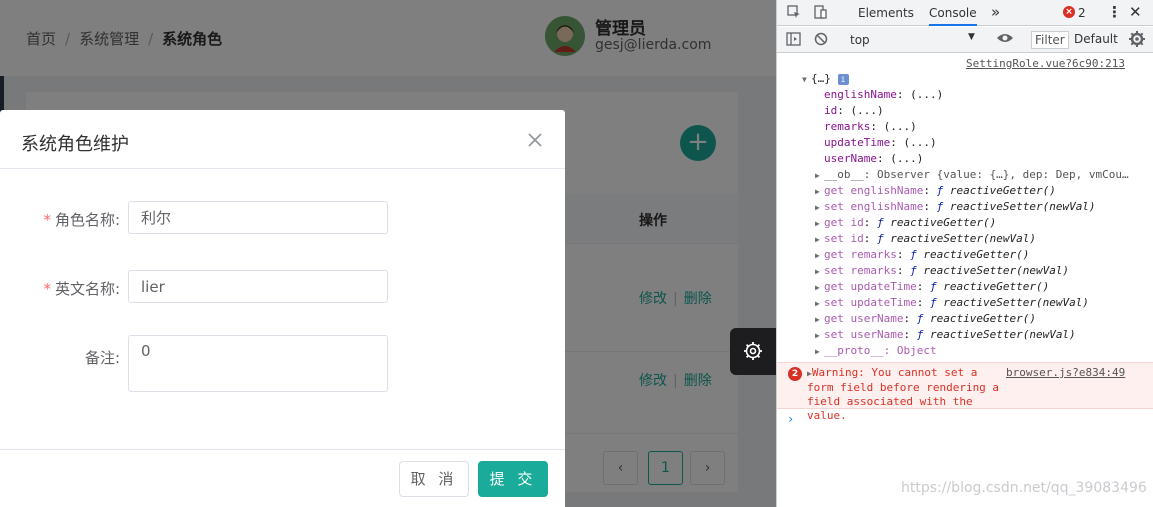 This screenshot has width=1153, height=507. Describe the element at coordinates (258, 286) in the screenshot. I see `english-name-input` at that location.